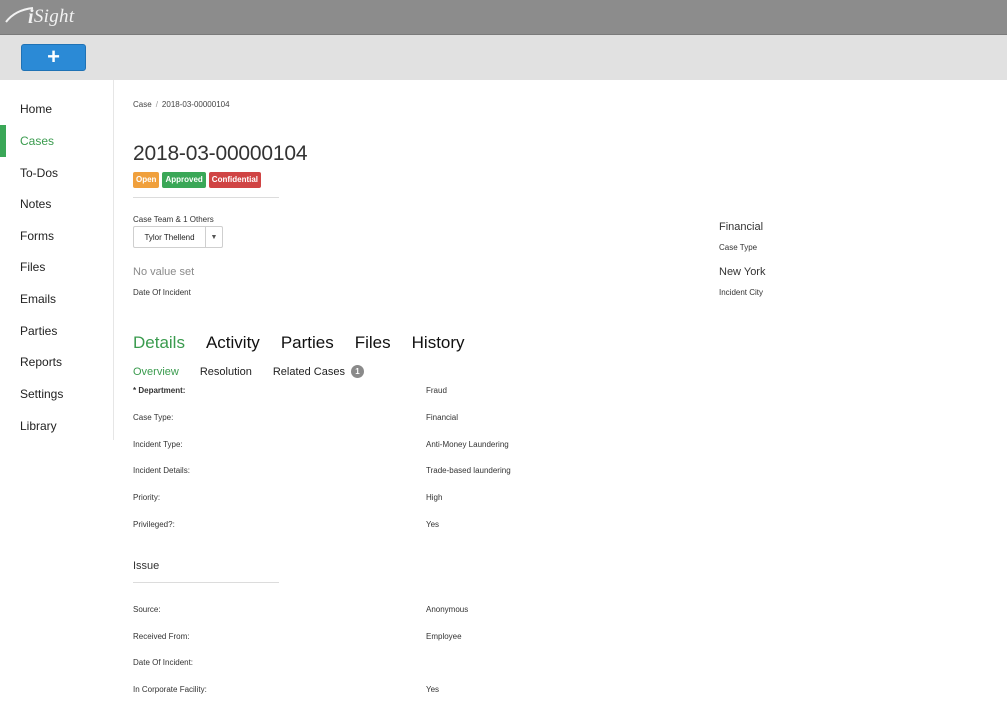 The width and height of the screenshot is (1007, 709). What do you see at coordinates (444, 636) in the screenshot?
I see `issue-value-received-from: Employee` at bounding box center [444, 636].